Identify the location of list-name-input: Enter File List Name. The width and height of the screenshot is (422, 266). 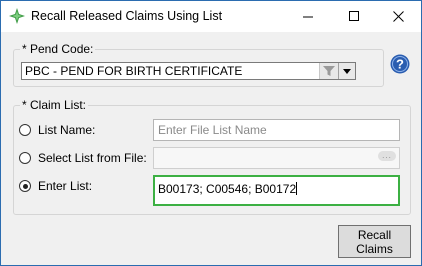
(276, 130).